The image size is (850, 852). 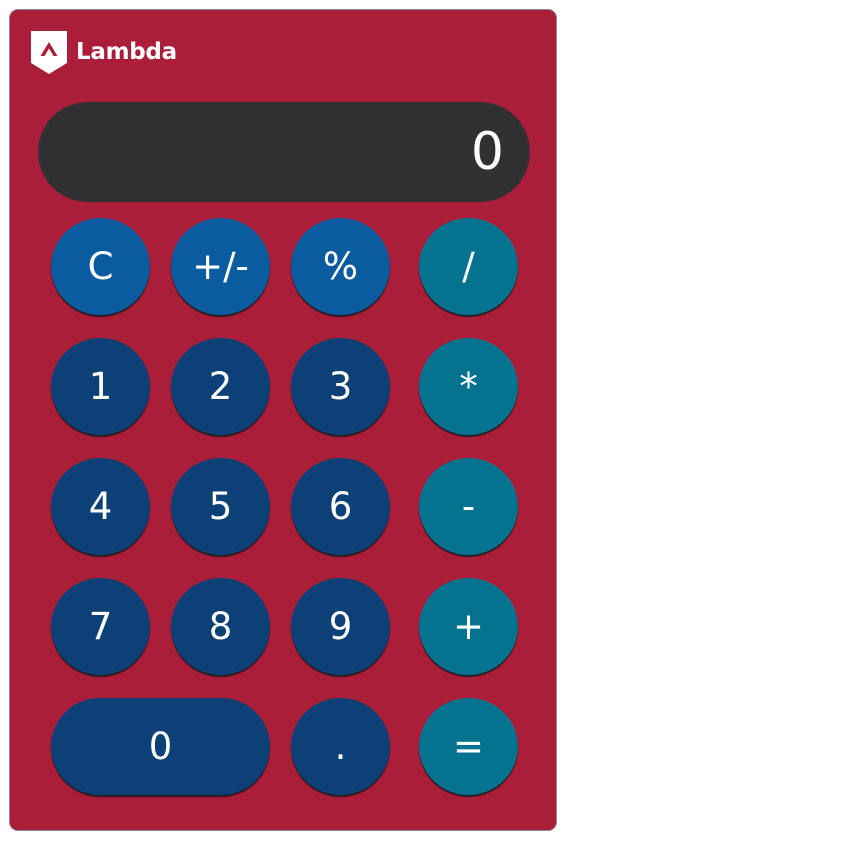 I want to click on add-button: +, so click(x=468, y=626).